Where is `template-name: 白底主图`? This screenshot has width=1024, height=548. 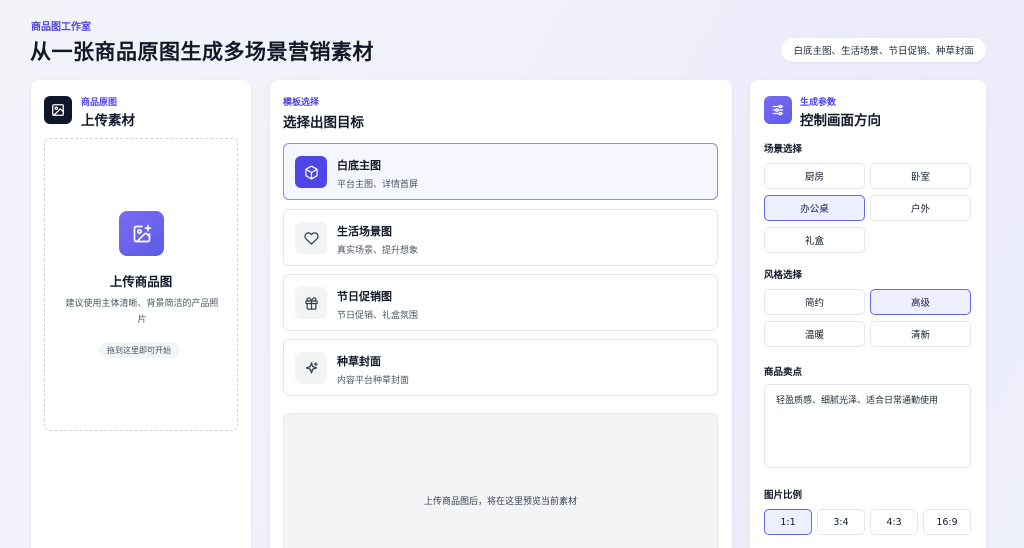
template-name: 白底主图 is located at coordinates (359, 165).